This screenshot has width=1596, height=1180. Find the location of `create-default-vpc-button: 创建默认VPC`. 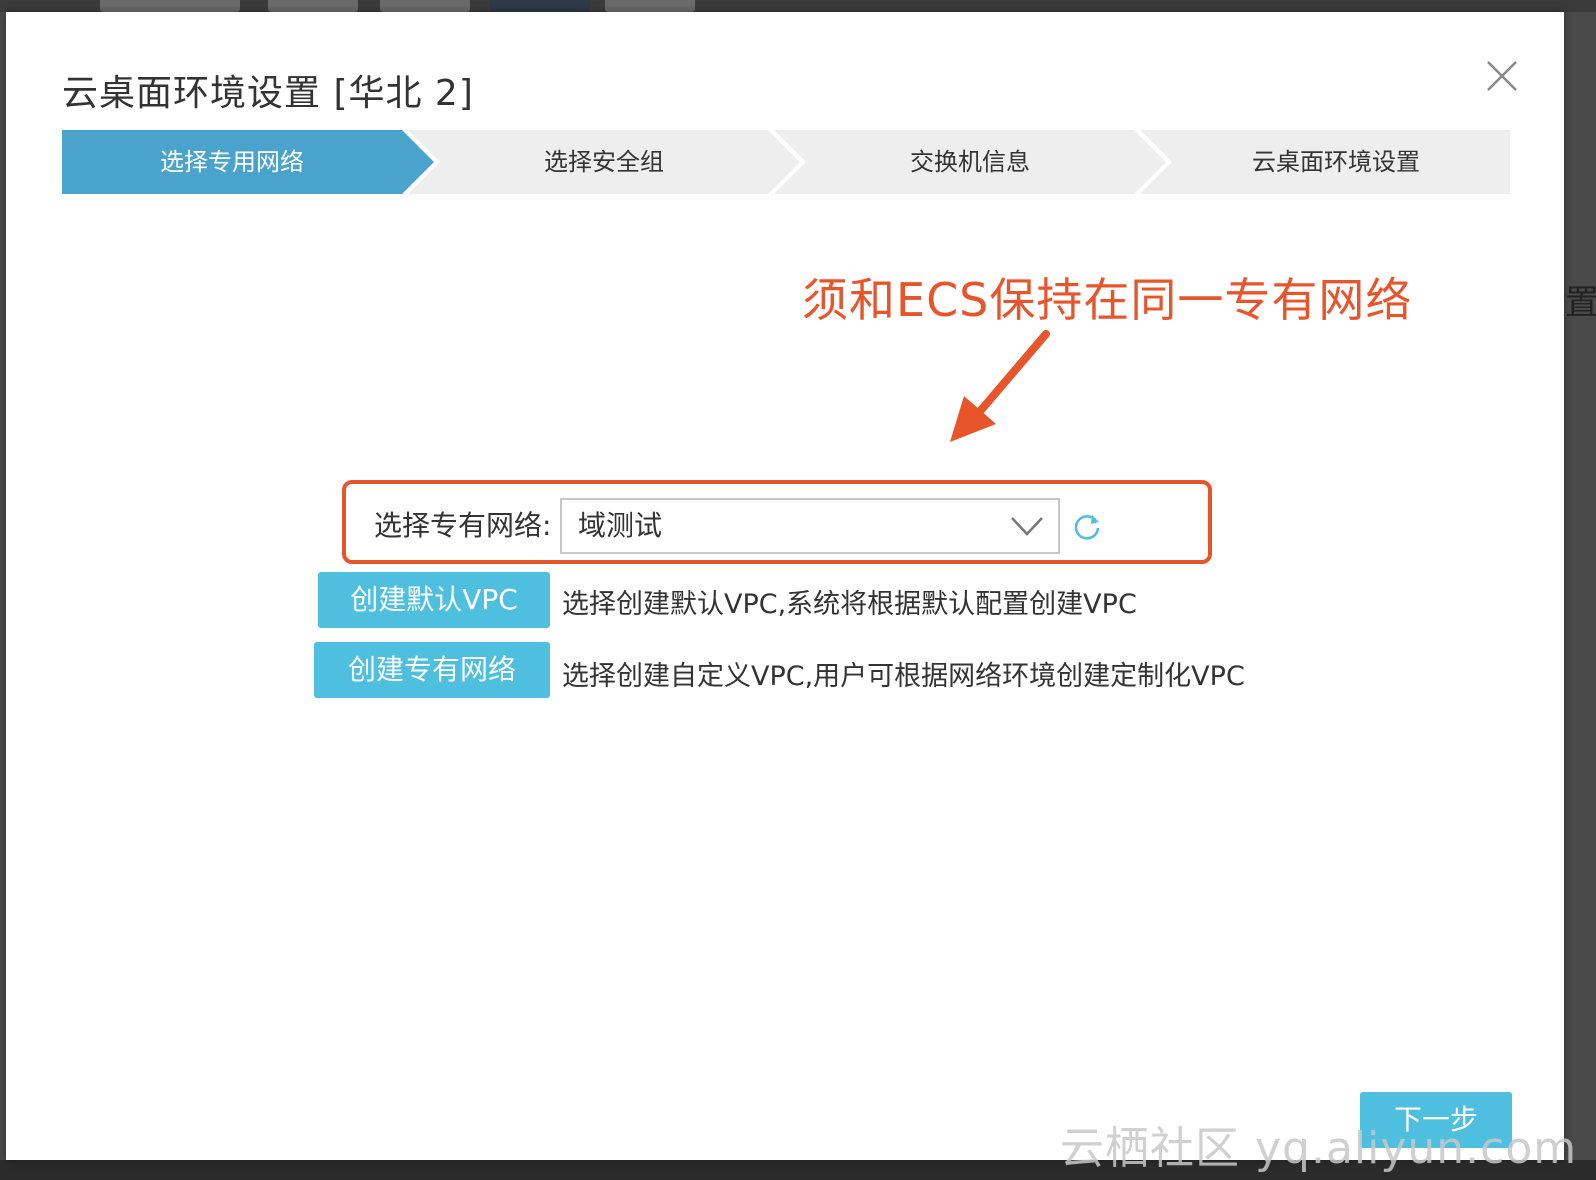

create-default-vpc-button: 创建默认VPC is located at coordinates (434, 600).